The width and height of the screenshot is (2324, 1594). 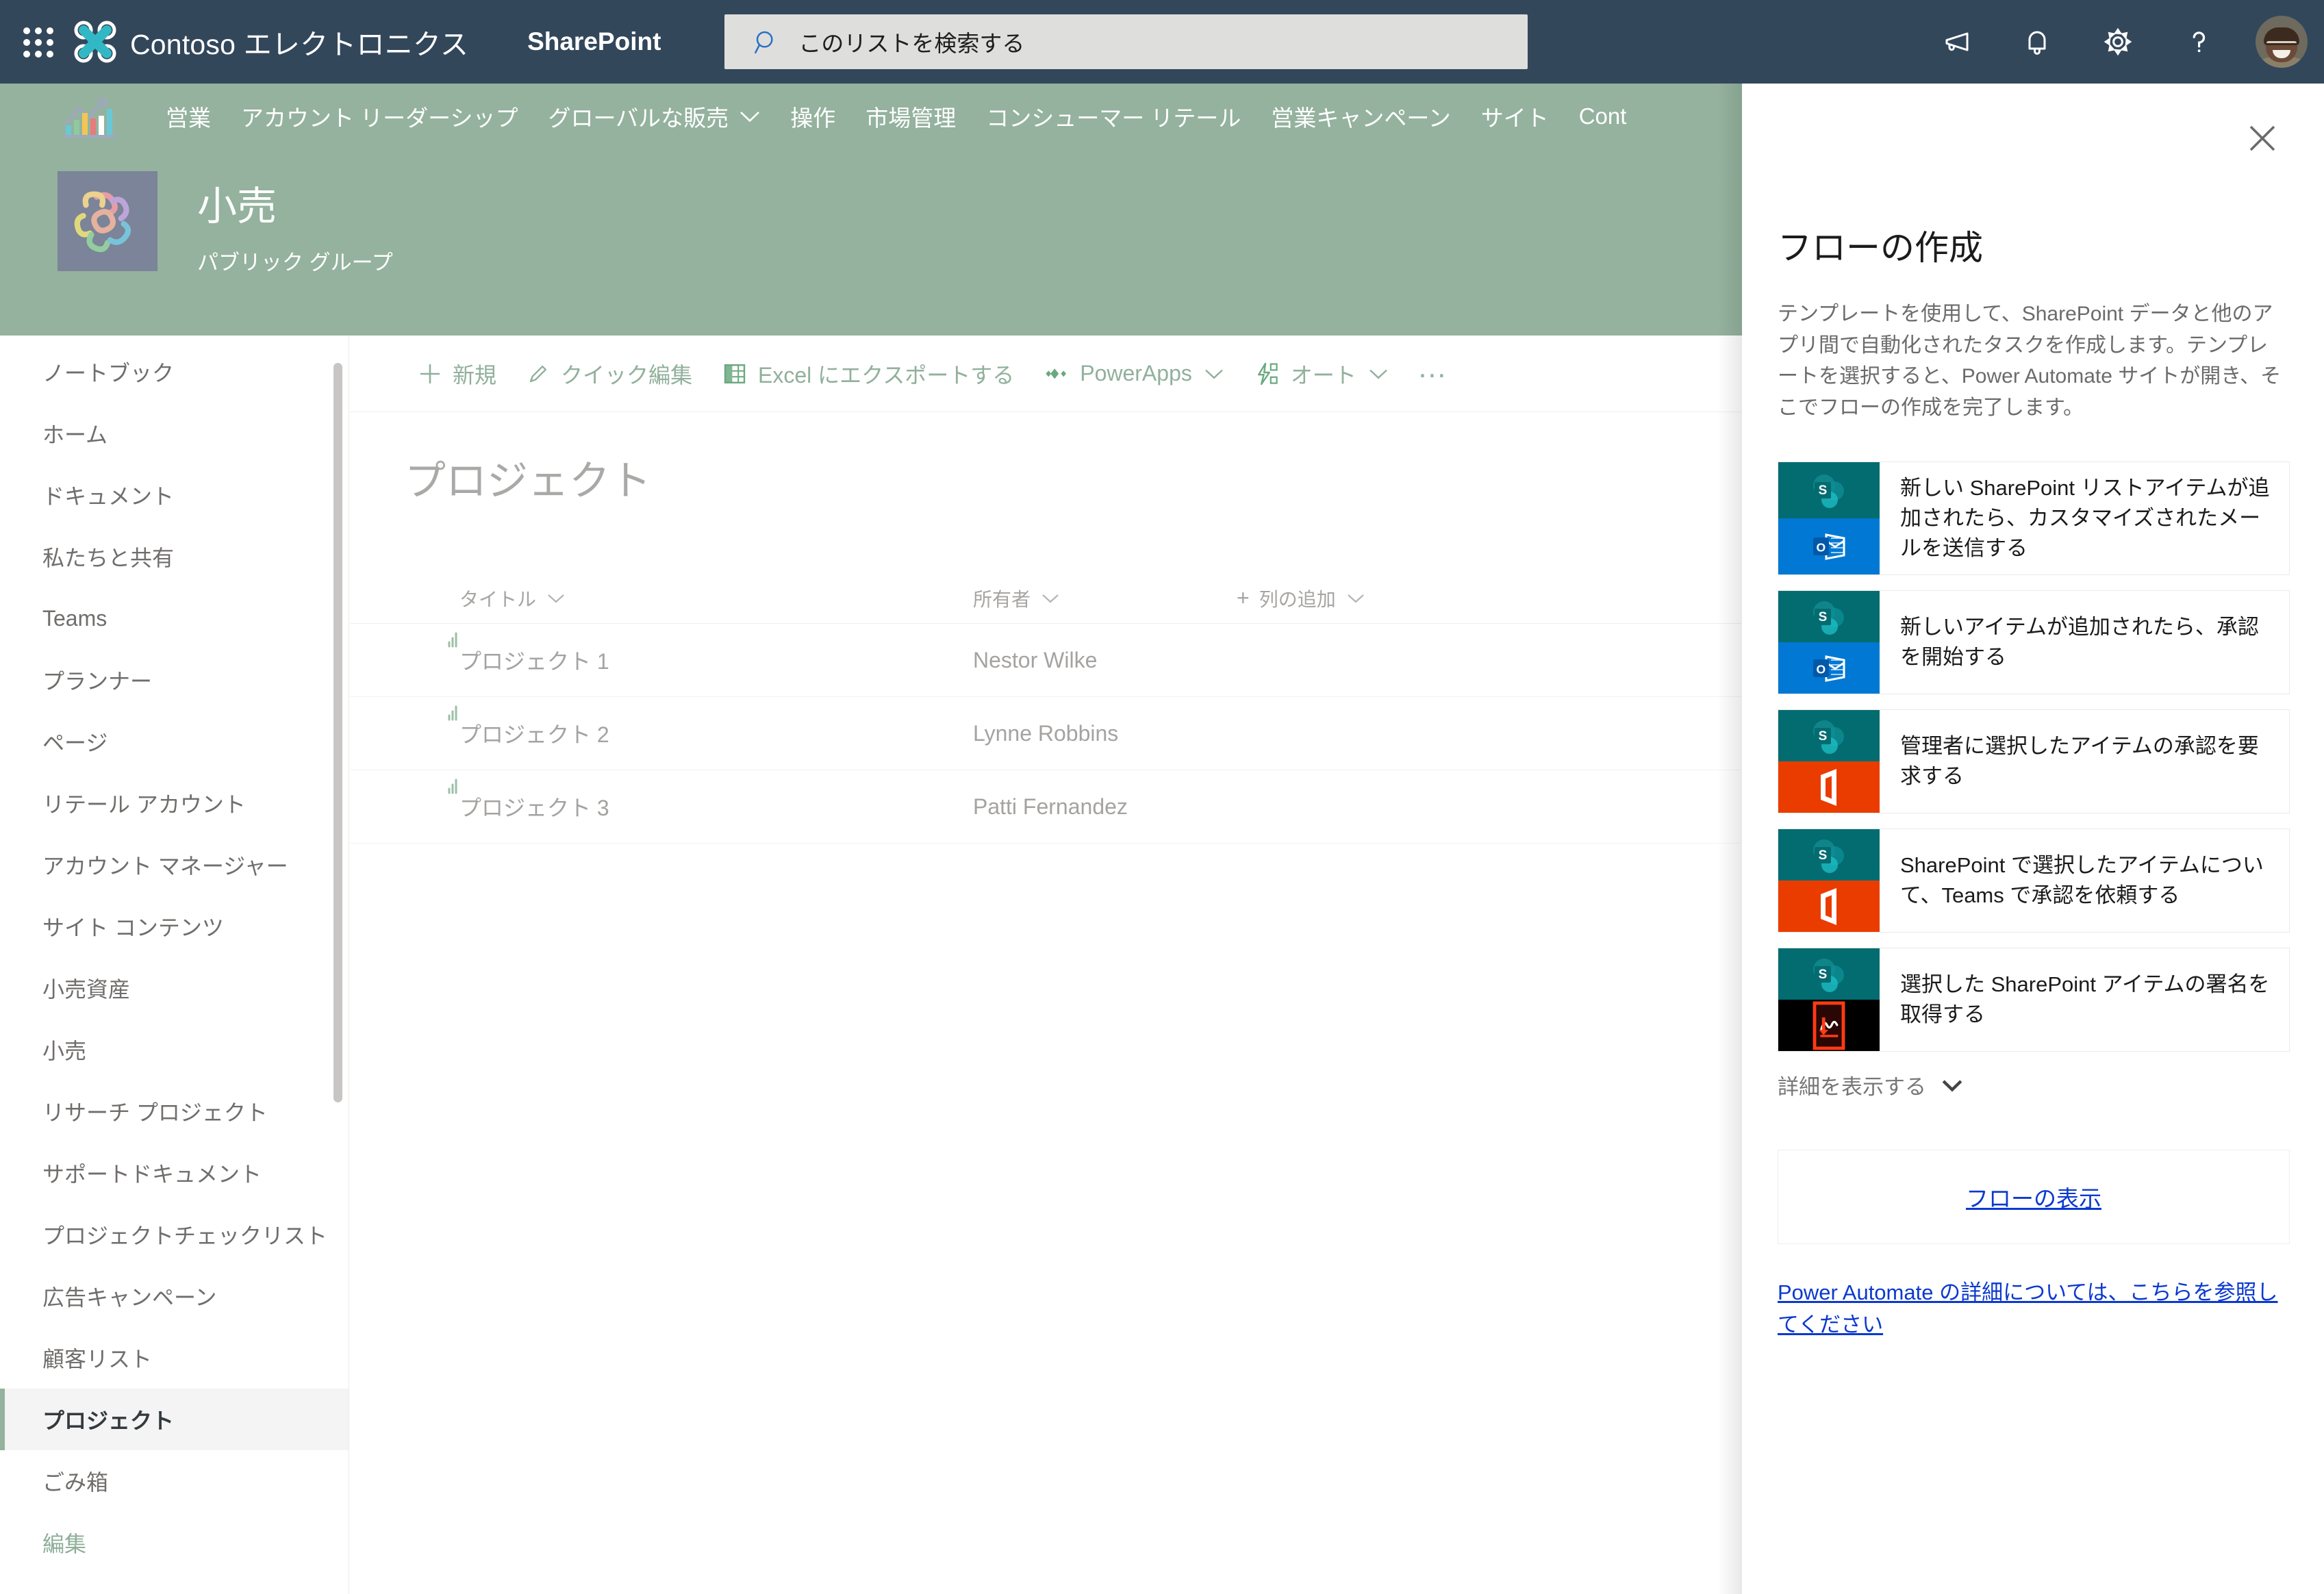 I want to click on sidebar-item-label: プランナー, so click(x=97, y=681).